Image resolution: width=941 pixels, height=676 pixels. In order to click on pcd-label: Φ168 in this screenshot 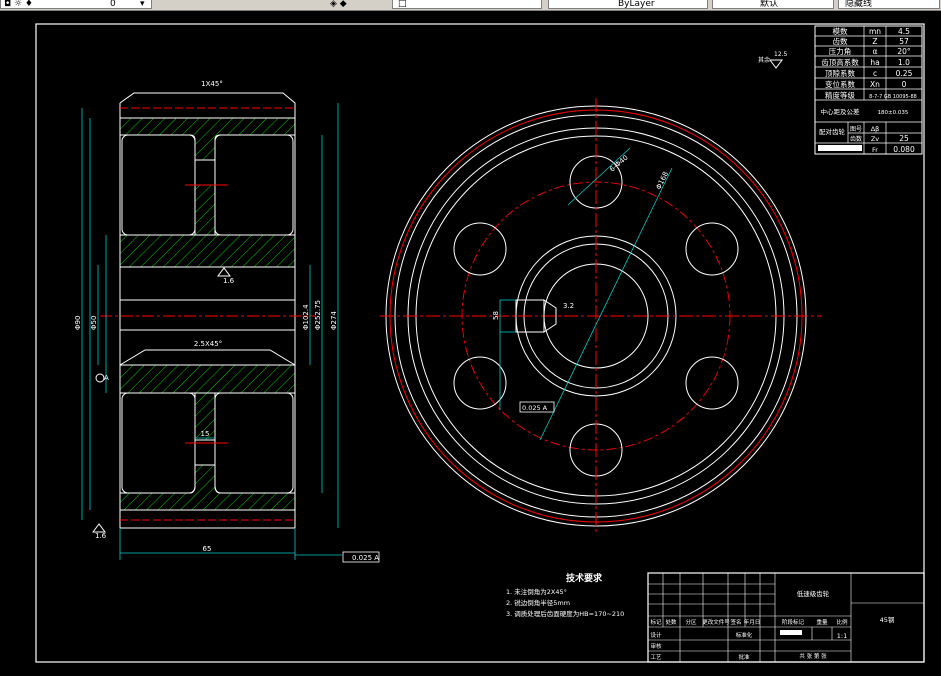, I will do `click(662, 180)`.